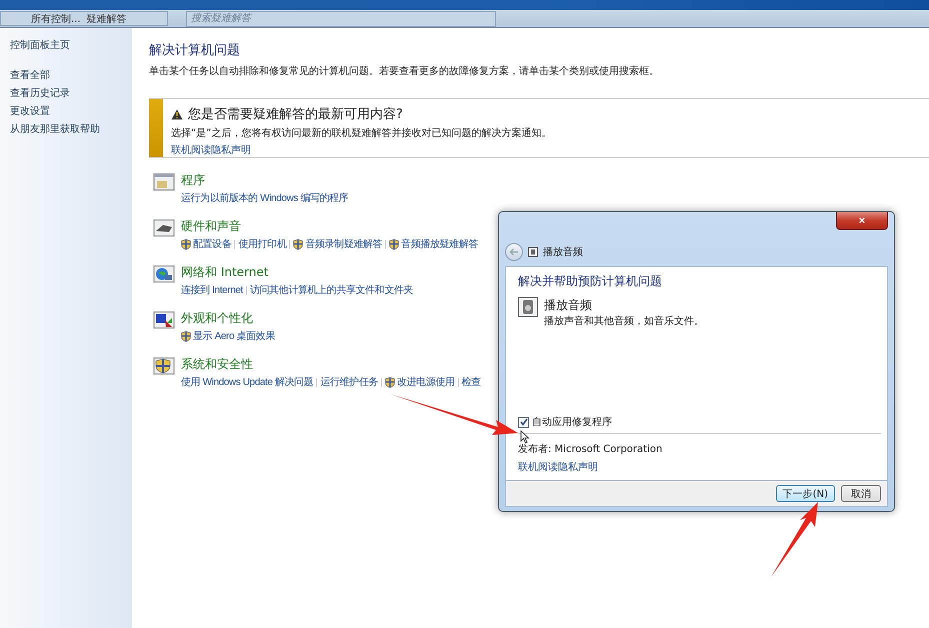 The image size is (929, 628). I want to click on breadcrumb: 疑难解答, so click(106, 19).